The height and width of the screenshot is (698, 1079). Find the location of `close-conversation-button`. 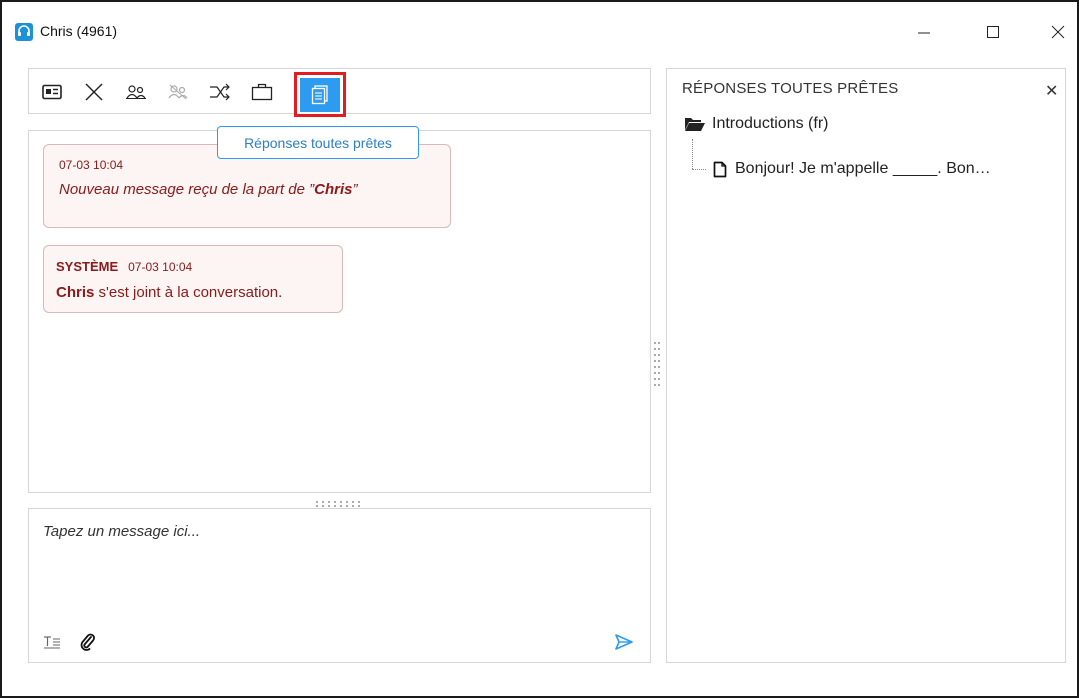

close-conversation-button is located at coordinates (94, 92).